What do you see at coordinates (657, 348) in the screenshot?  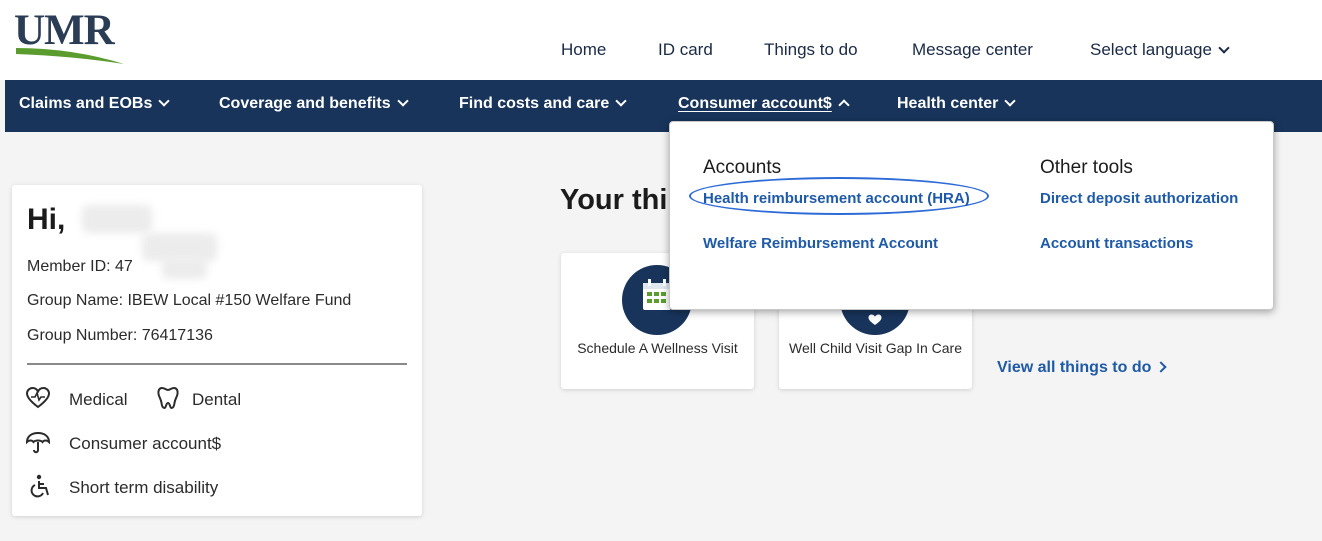 I see `wellness-visit-label: Schedule A Wellness Visit` at bounding box center [657, 348].